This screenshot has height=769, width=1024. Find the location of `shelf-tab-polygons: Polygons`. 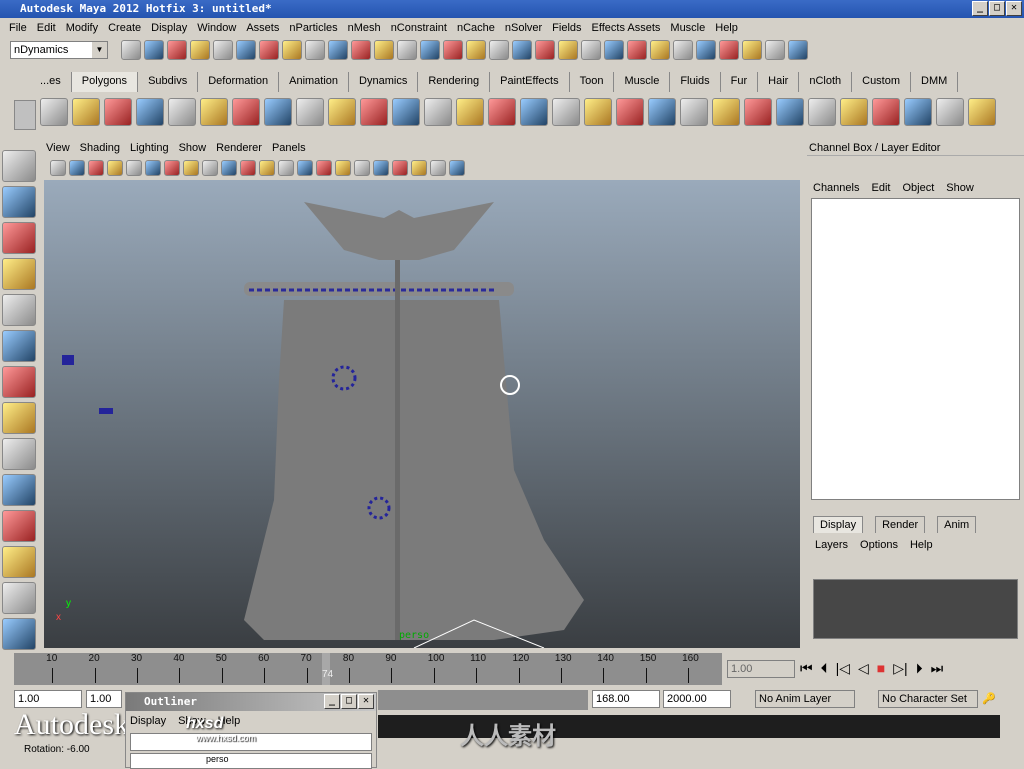

shelf-tab-polygons: Polygons is located at coordinates (105, 82).